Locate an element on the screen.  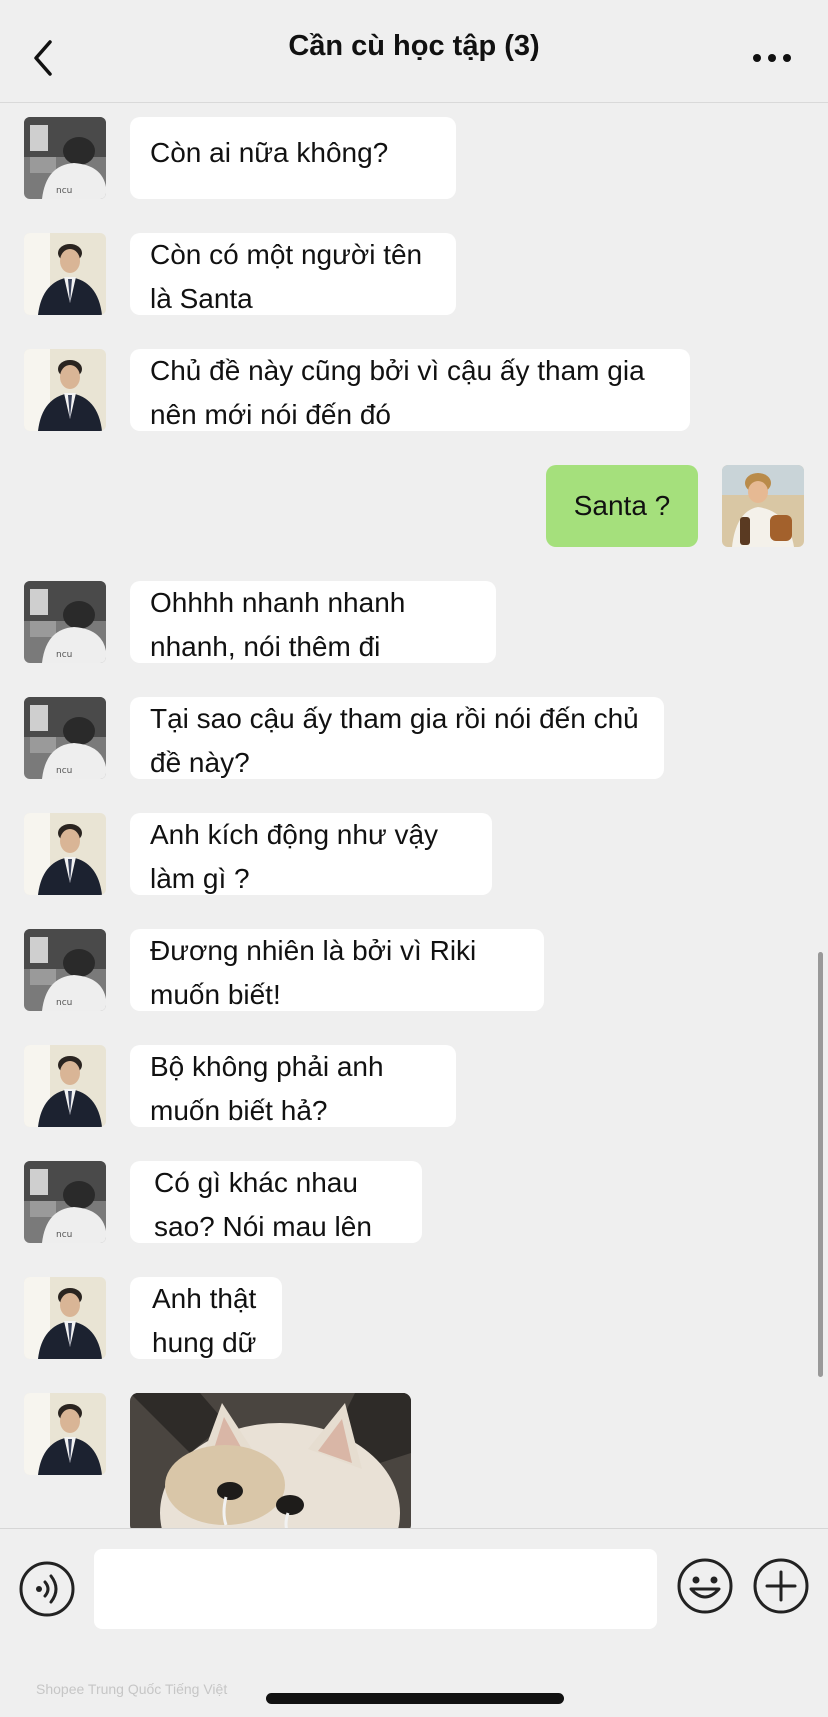
crying-cat-sticker is located at coordinates (270, 1460).